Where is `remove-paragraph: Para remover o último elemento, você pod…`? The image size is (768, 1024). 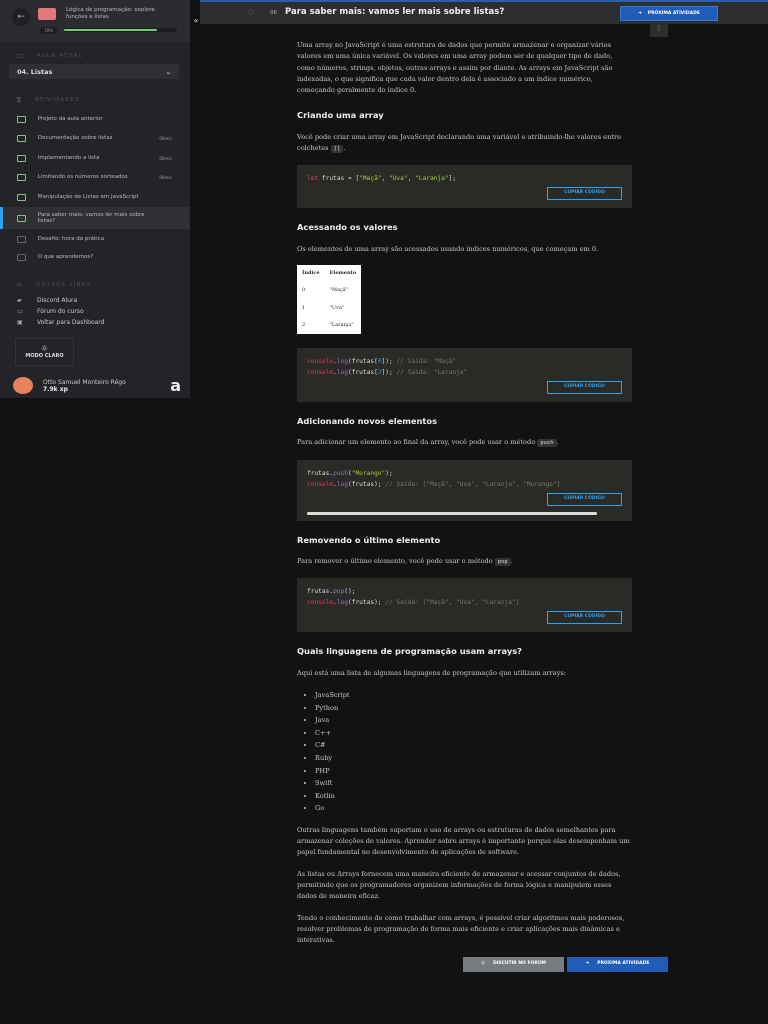
remove-paragraph: Para remover o último elemento, você pod… is located at coordinates (405, 562).